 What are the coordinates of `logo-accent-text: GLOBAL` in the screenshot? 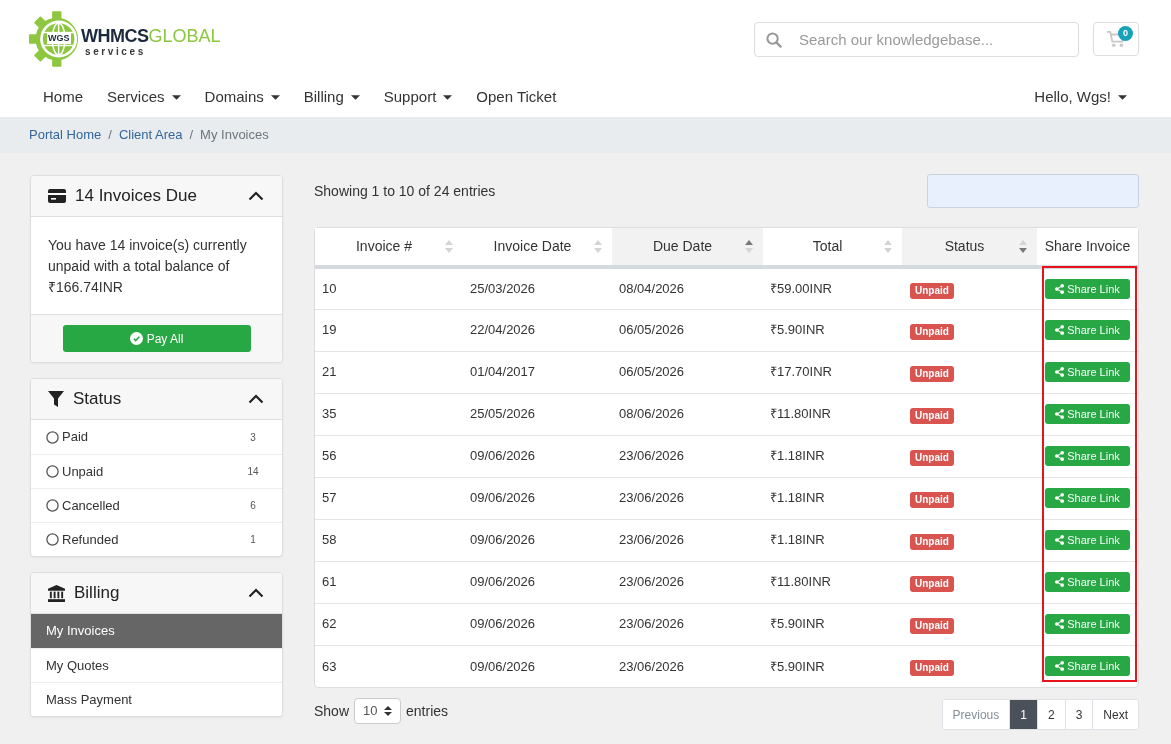 It's located at (184, 35).